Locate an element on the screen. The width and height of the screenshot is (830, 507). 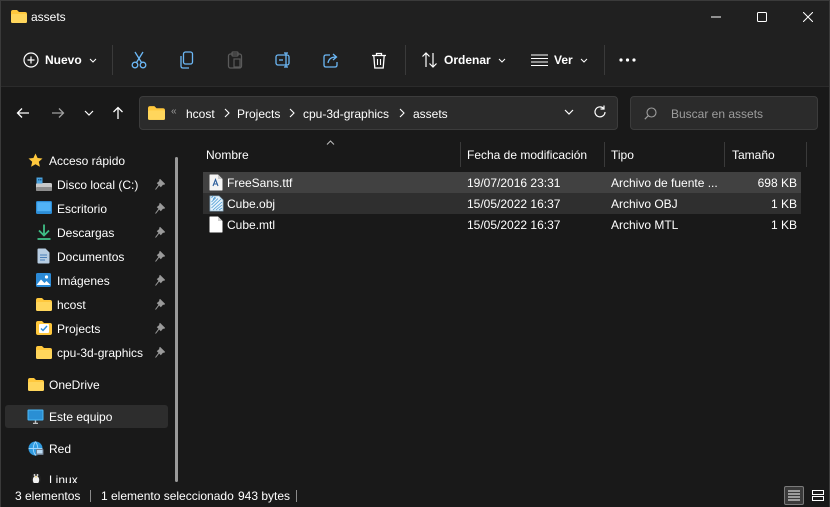
share-button is located at coordinates (331, 60).